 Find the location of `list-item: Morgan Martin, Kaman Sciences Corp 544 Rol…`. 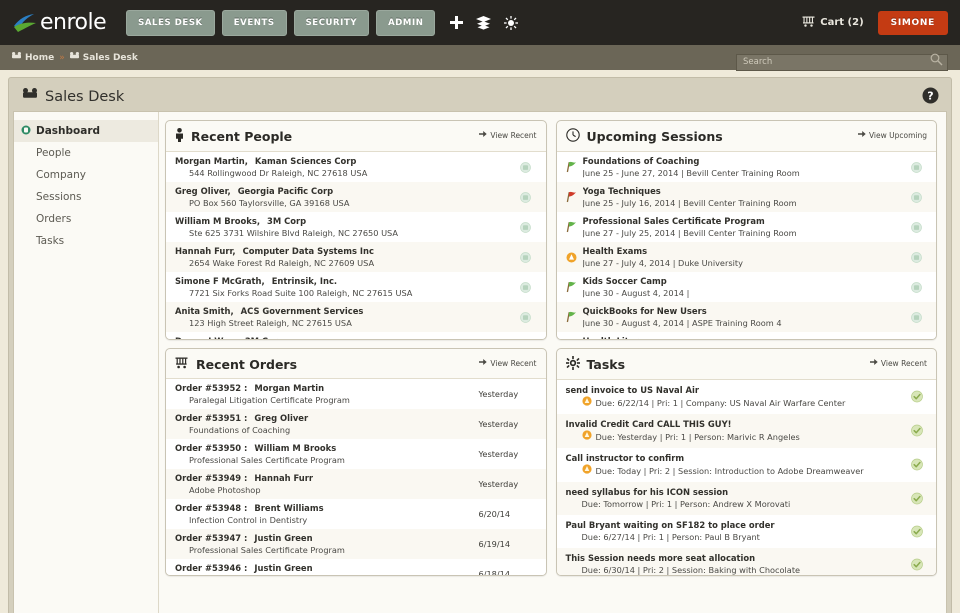

list-item: Morgan Martin, Kaman Sciences Corp 544 Rol… is located at coordinates (356, 167).